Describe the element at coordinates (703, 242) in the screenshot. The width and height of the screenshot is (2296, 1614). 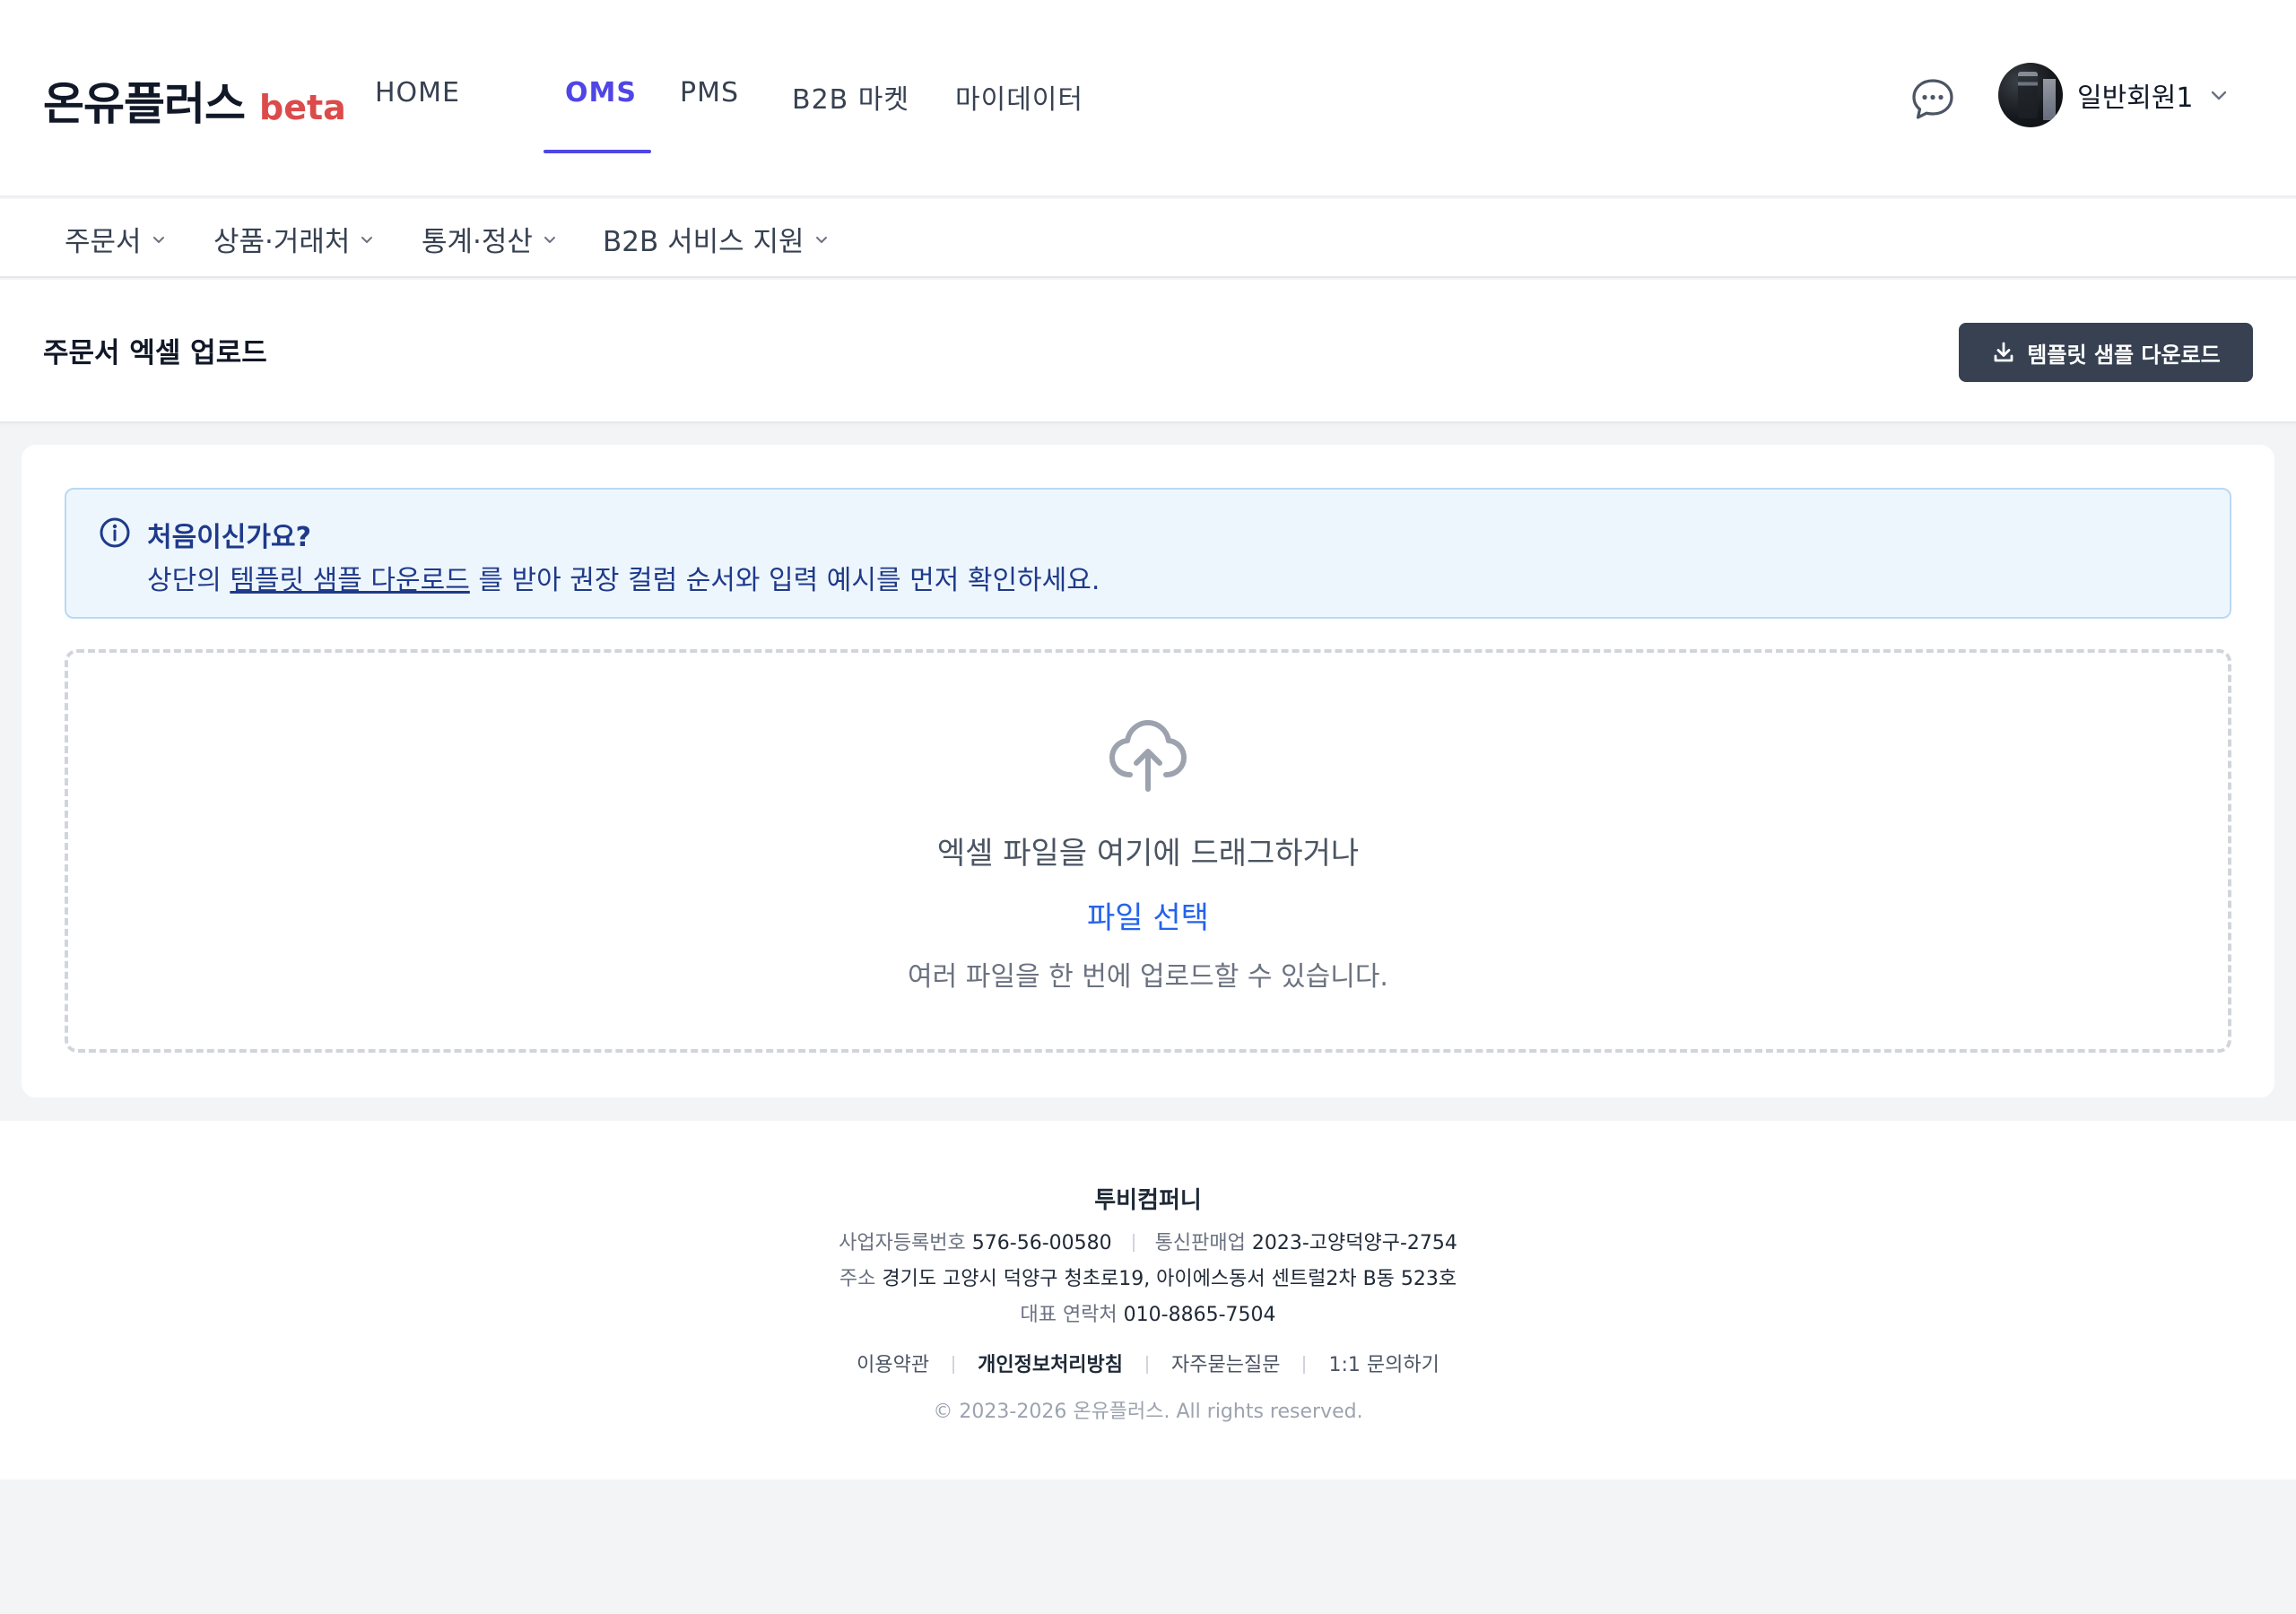
I see `subnav-b2b-support-label: B2B 서비스 지원` at that location.